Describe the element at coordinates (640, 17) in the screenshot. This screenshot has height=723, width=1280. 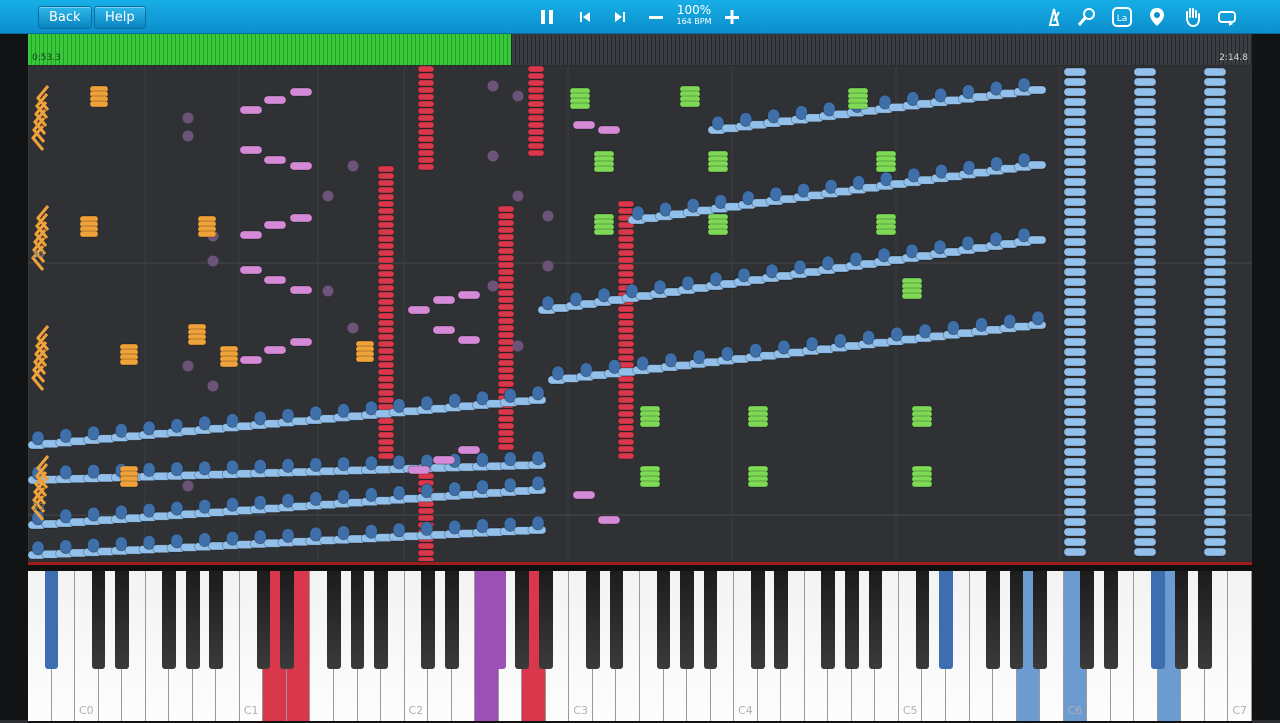
I see `toolbar: Back Help 100% 164 BPM La` at that location.